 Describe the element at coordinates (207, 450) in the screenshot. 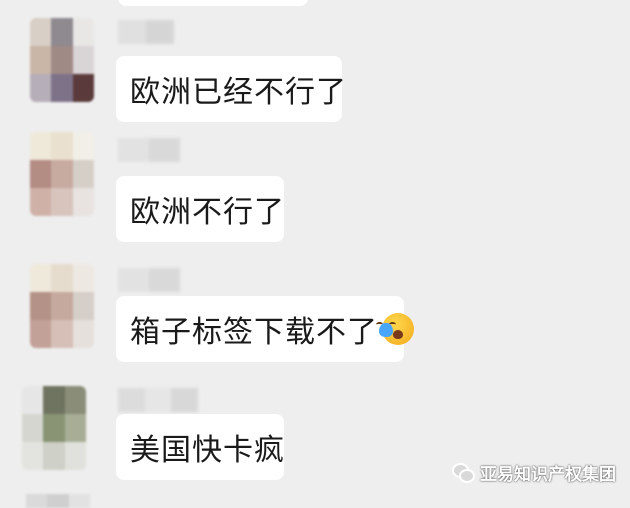

I see `message-text: 美国快卡疯` at that location.